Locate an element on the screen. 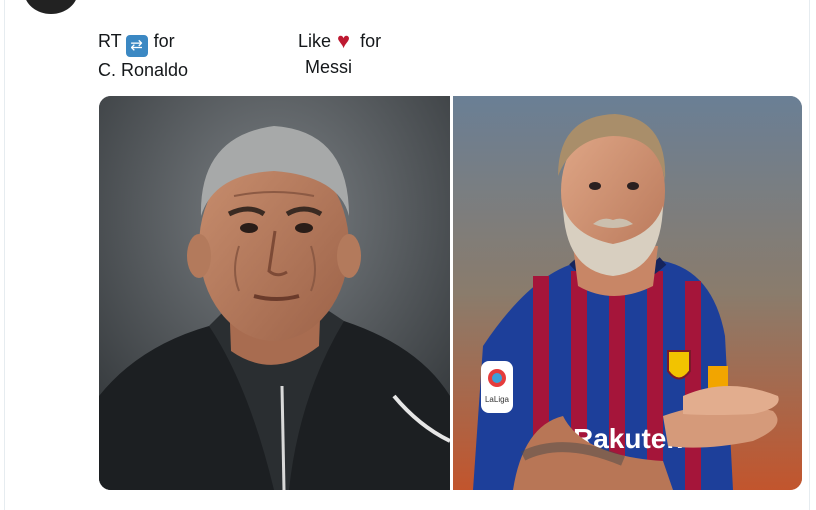 This screenshot has width=816, height=510. laliga-badge-text: LaLiga is located at coordinates (497, 399).